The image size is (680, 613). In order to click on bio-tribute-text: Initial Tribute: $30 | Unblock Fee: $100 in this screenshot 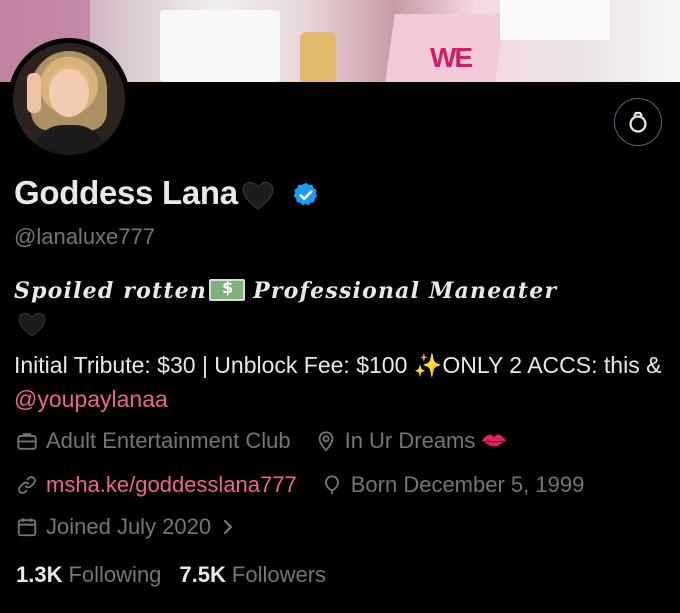, I will do `click(214, 365)`.